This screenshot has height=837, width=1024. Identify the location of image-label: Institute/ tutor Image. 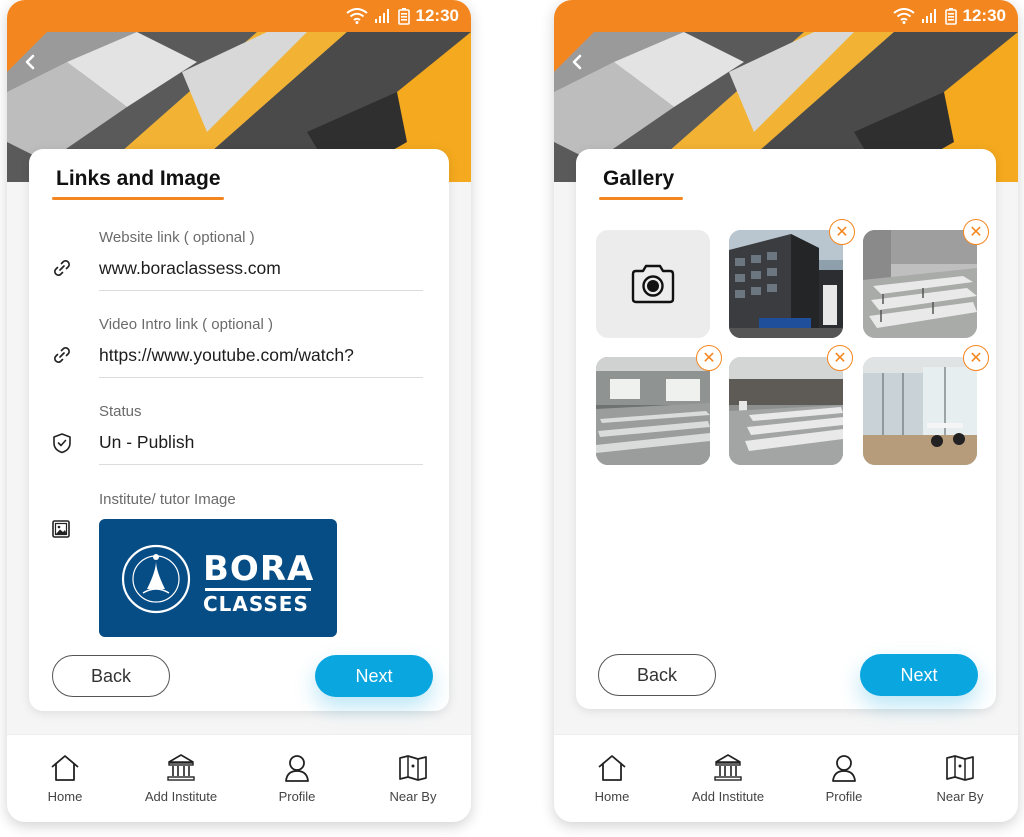
(167, 499).